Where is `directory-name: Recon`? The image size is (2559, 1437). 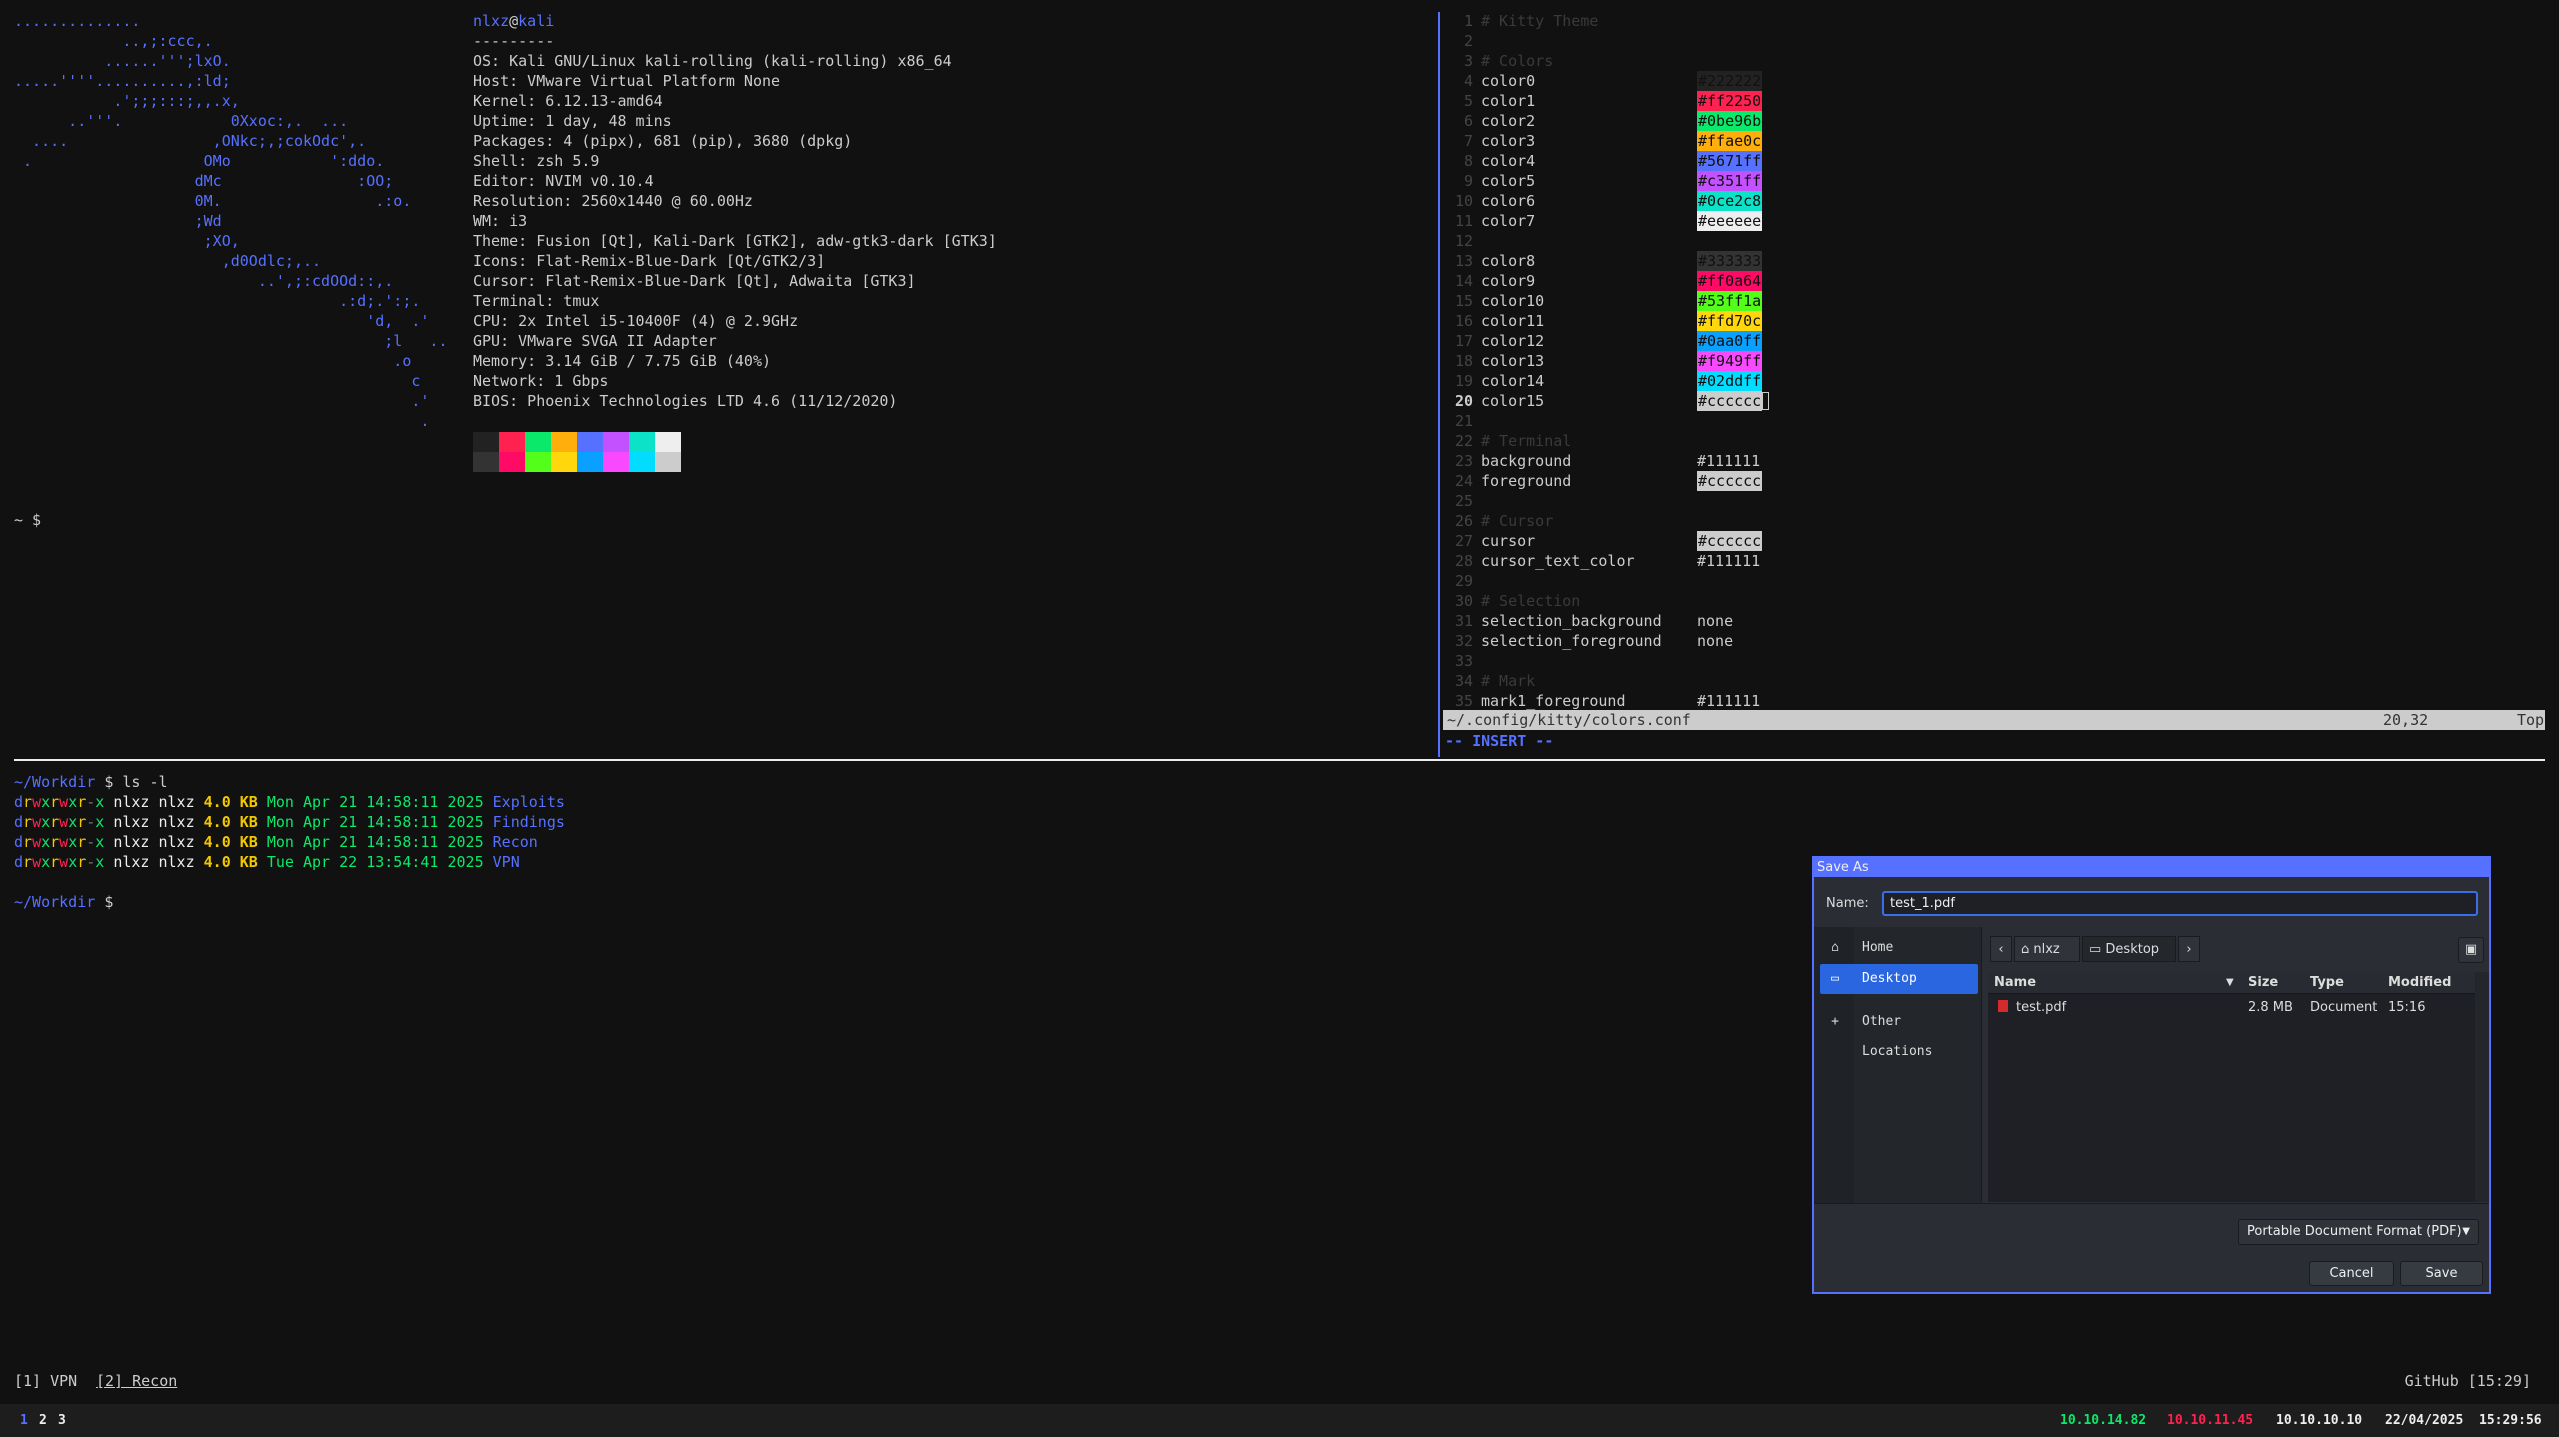
directory-name: Recon is located at coordinates (515, 842).